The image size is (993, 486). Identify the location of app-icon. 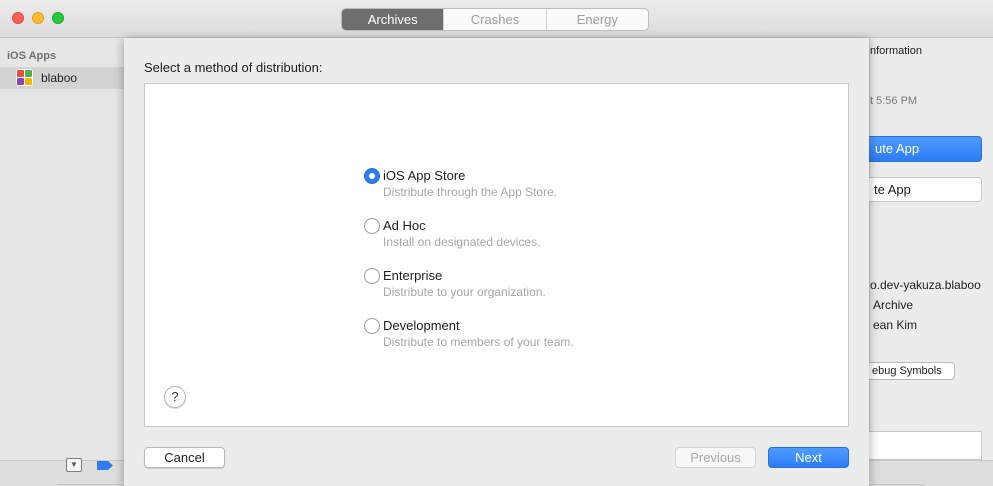
(24, 77).